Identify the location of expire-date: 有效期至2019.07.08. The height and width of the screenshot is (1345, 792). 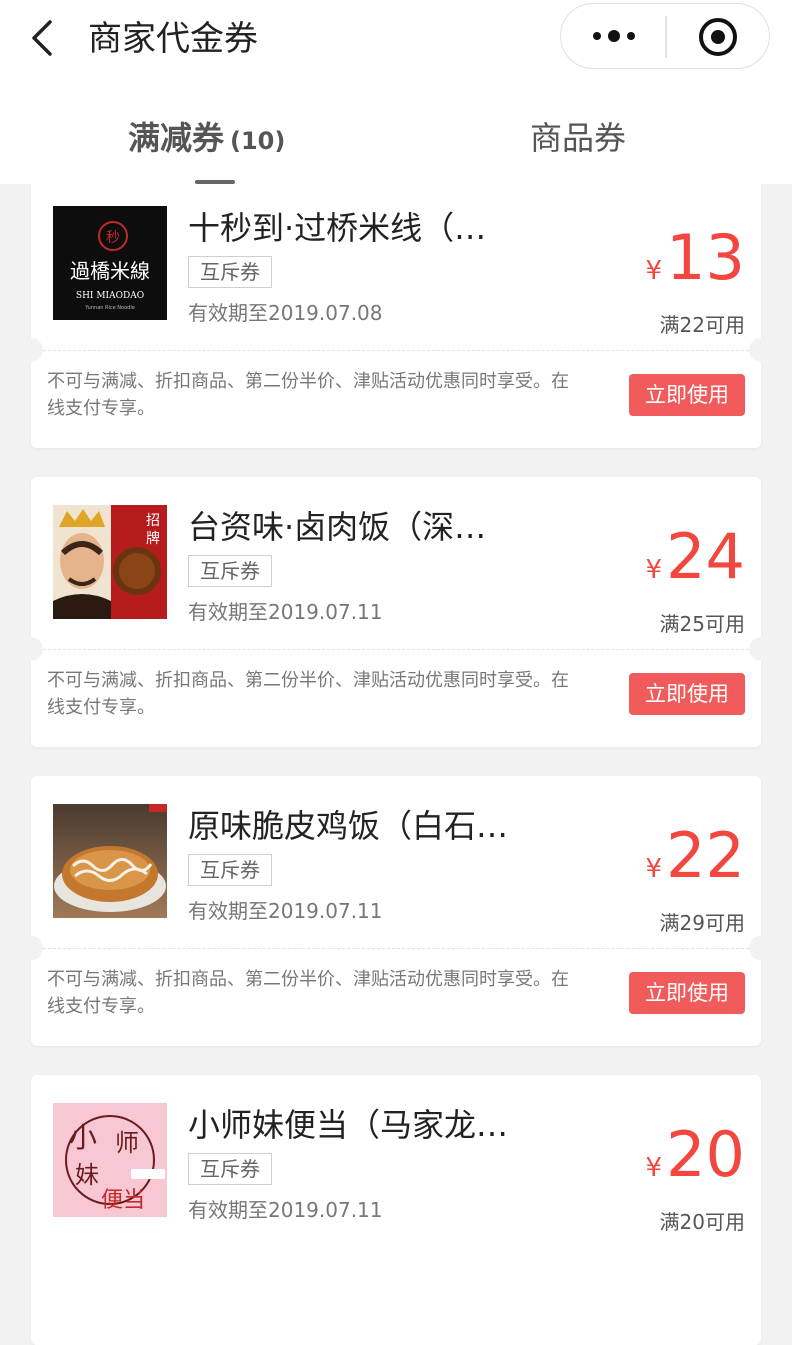
(285, 313).